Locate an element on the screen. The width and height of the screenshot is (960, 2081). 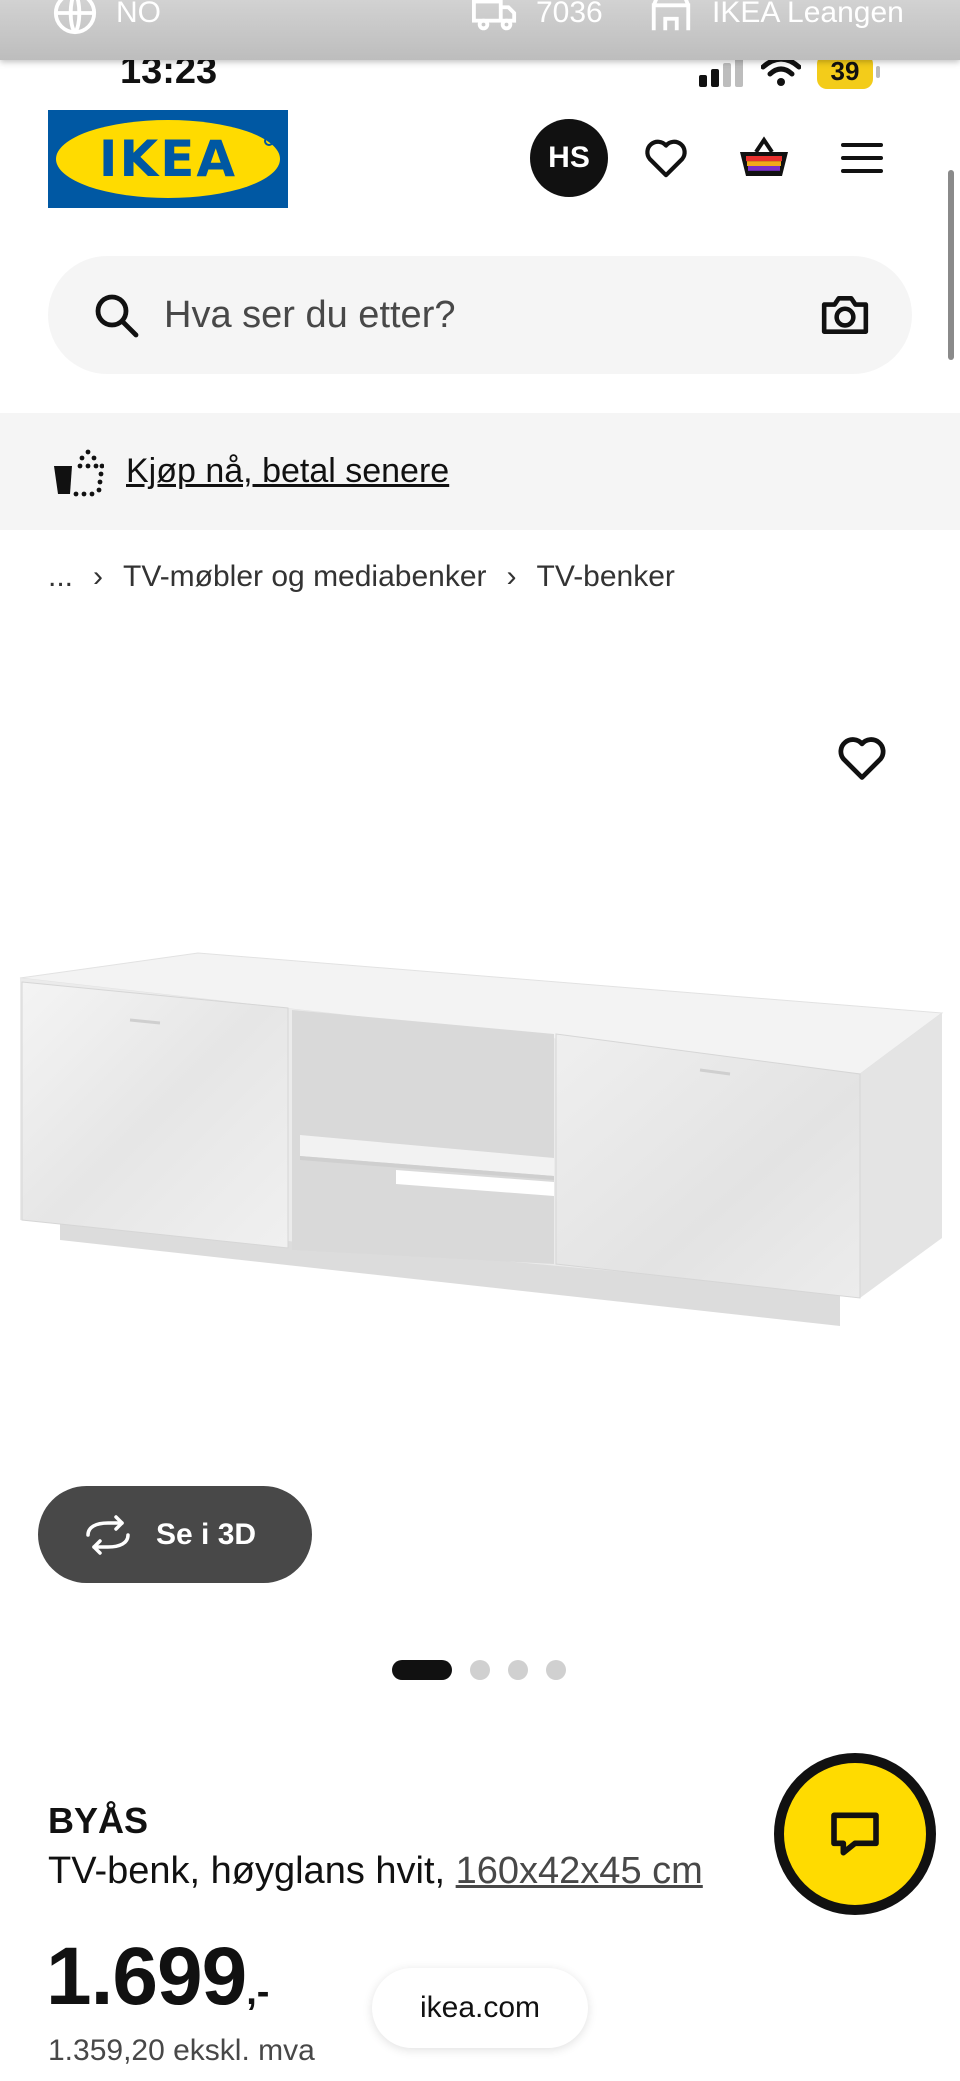
menu-icon is located at coordinates (862, 158).